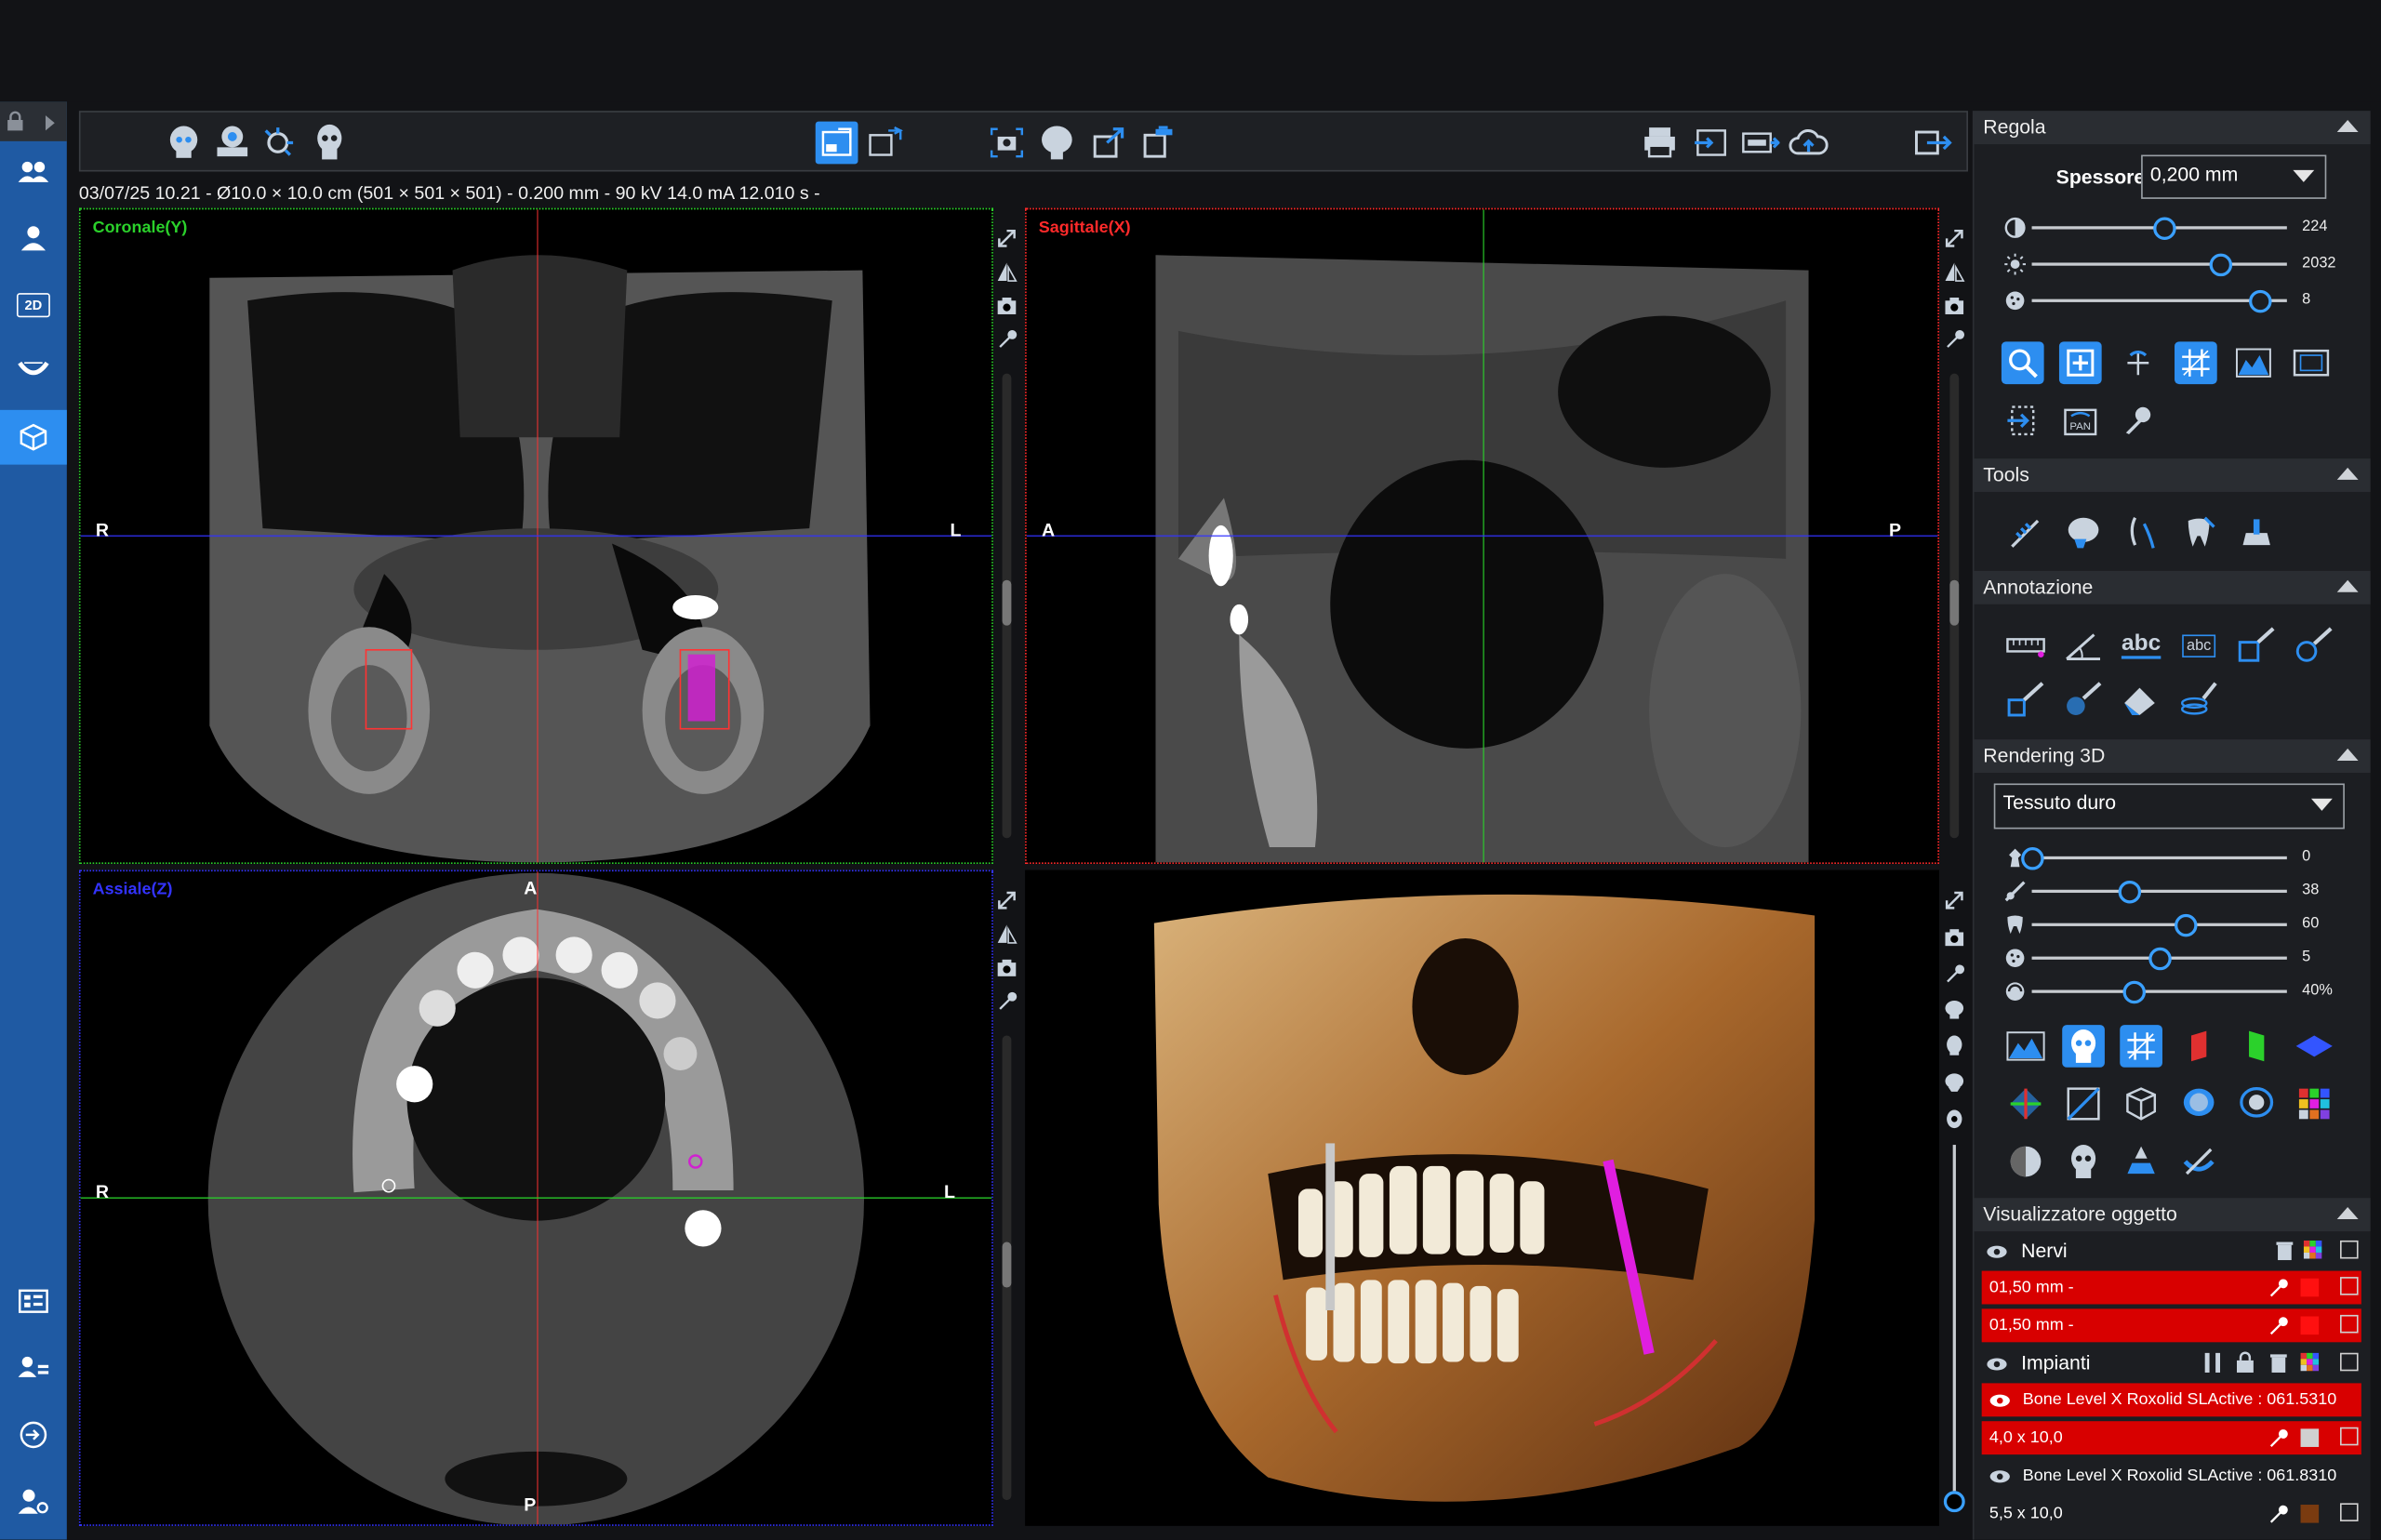 This screenshot has height=1540, width=2381. What do you see at coordinates (2256, 645) in the screenshot?
I see `rectangle-tool-button` at bounding box center [2256, 645].